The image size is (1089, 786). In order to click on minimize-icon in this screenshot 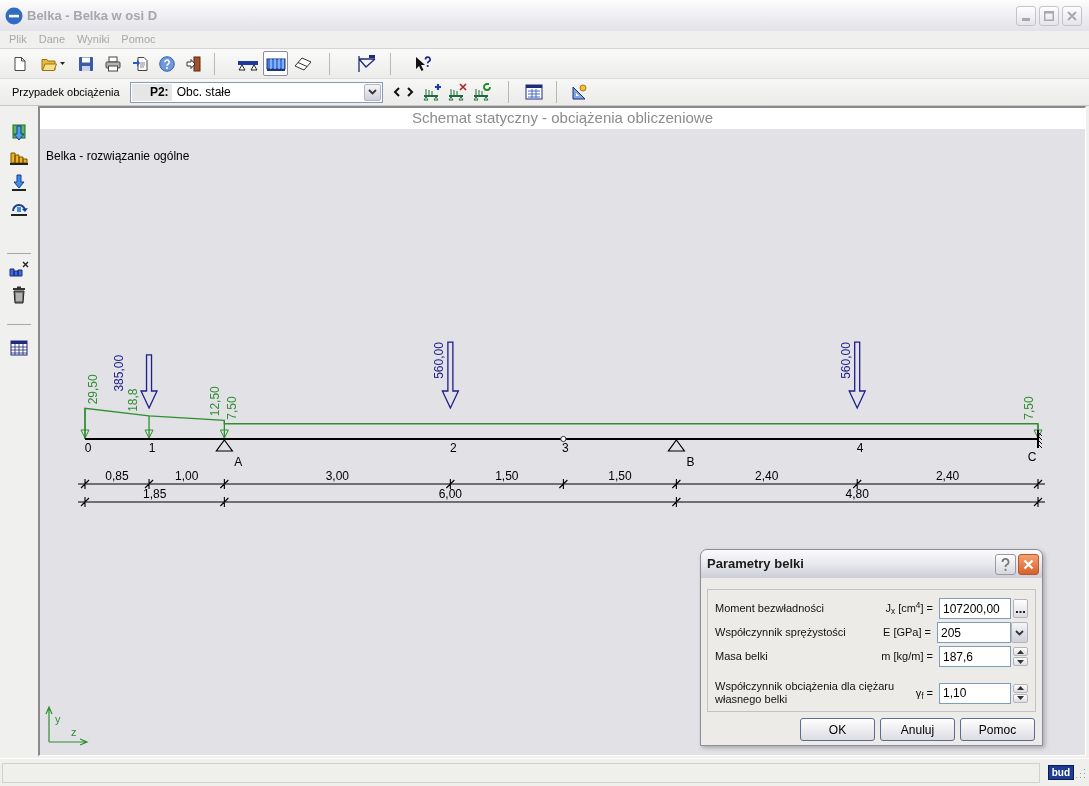, I will do `click(1026, 19)`.